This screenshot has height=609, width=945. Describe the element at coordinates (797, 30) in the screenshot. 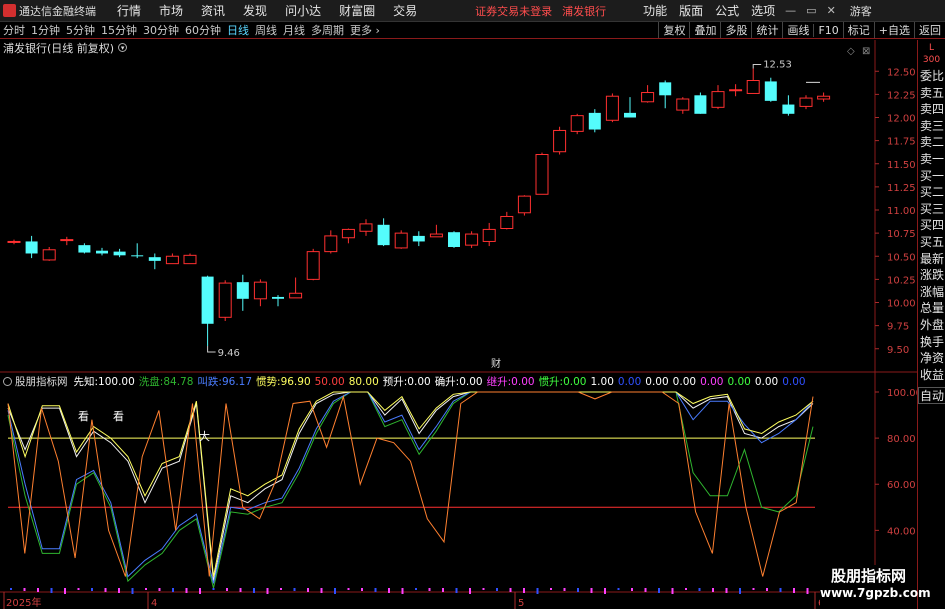

I see `btn-huaxian: 画线` at that location.